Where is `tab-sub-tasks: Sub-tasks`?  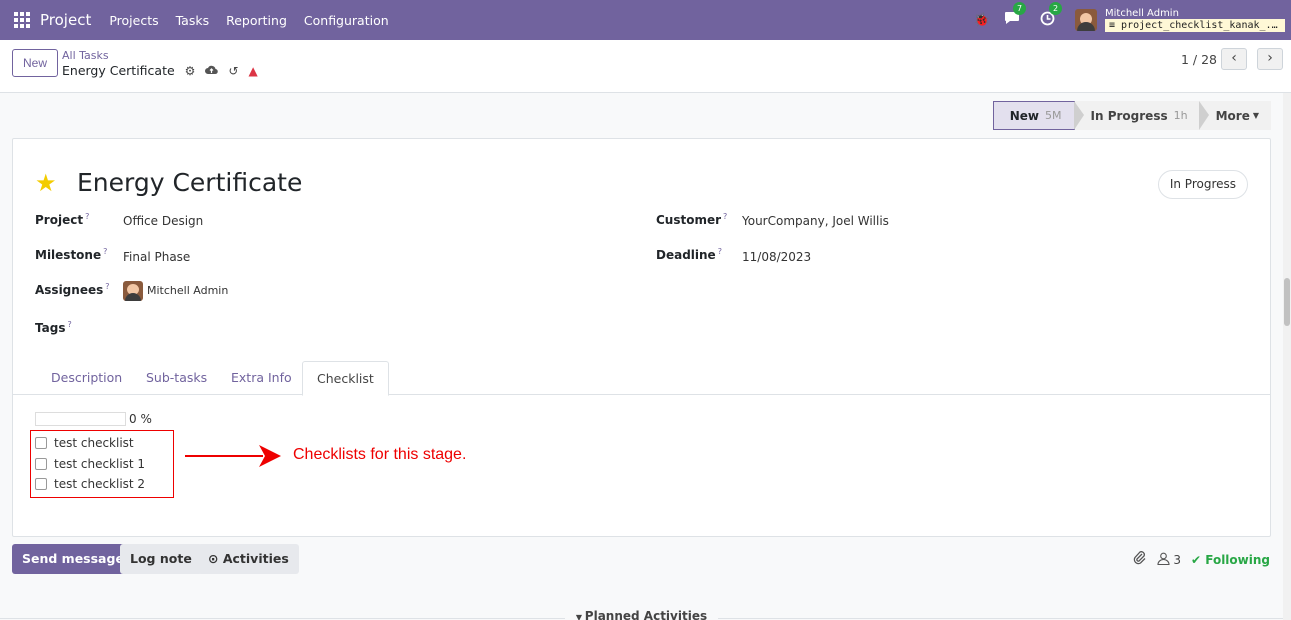
tab-sub-tasks: Sub-tasks is located at coordinates (176, 378).